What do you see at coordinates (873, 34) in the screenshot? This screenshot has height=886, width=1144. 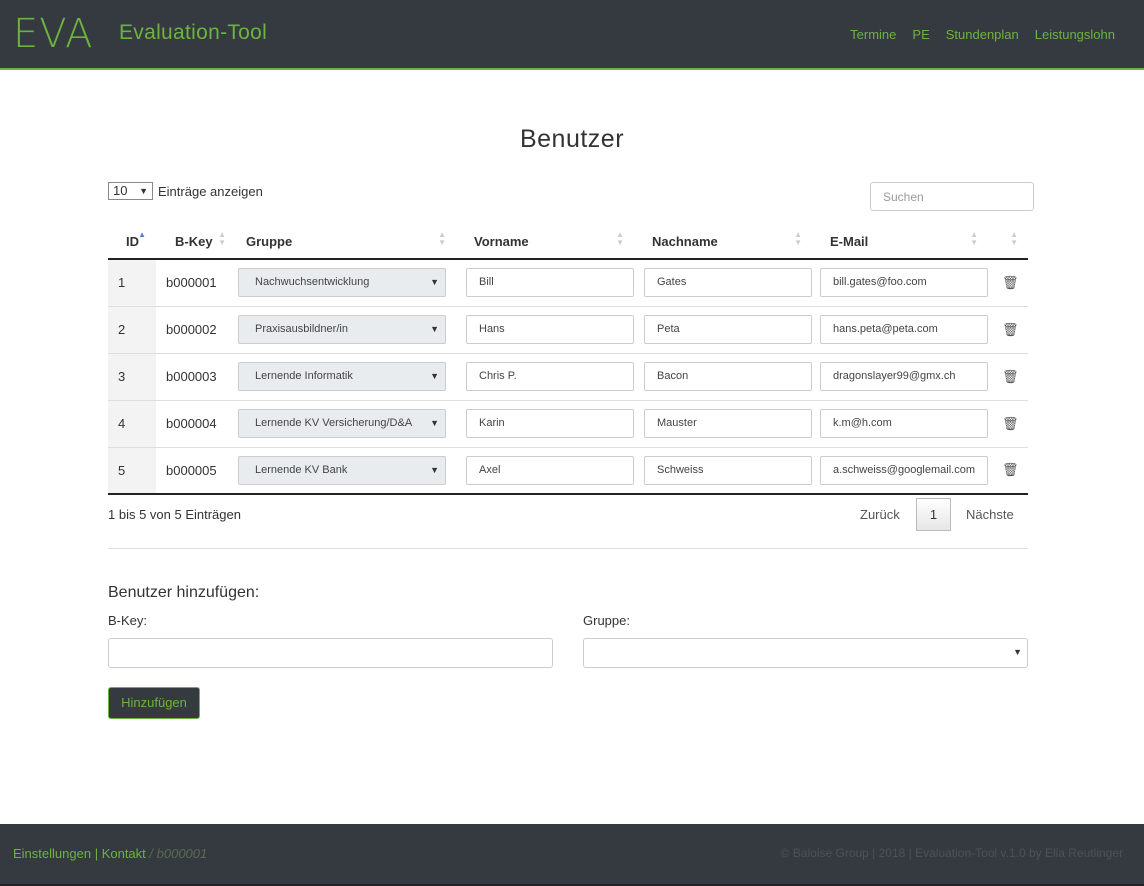 I see `nav-termine: Termine` at bounding box center [873, 34].